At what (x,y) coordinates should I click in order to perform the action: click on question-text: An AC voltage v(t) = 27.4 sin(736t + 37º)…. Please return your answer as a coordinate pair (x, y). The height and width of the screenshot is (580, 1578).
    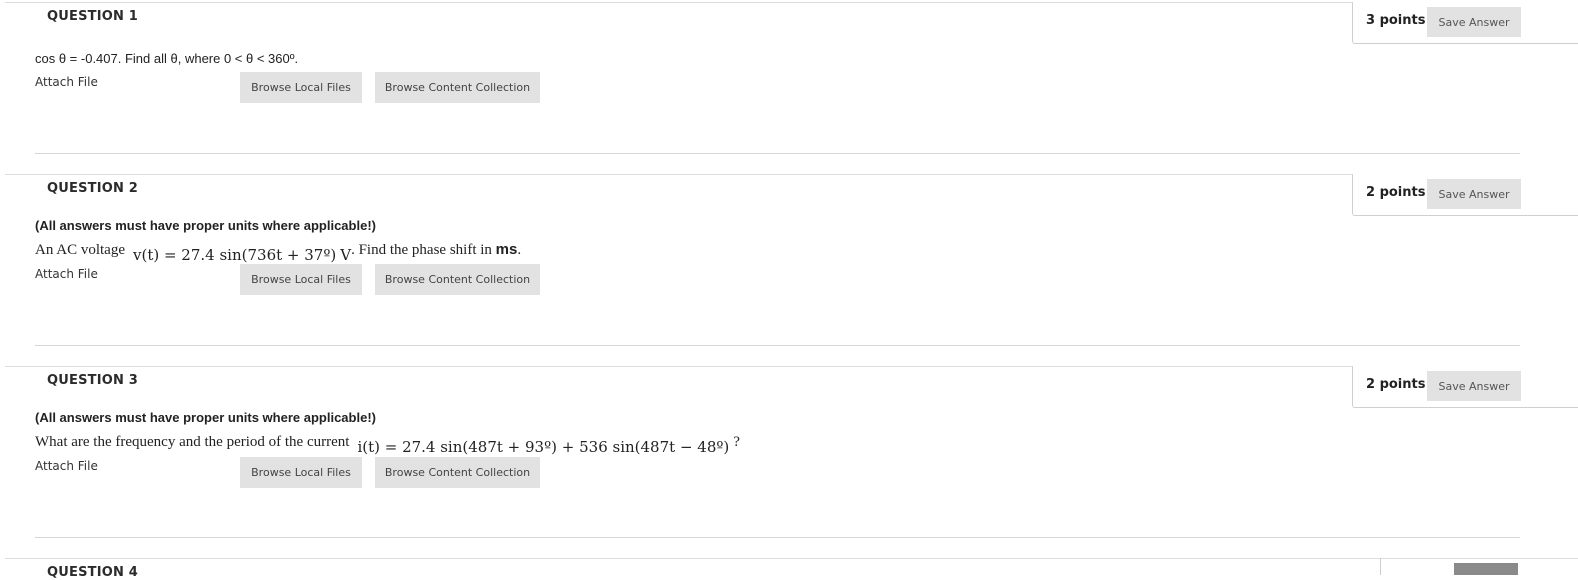
    Looking at the image, I should click on (278, 252).